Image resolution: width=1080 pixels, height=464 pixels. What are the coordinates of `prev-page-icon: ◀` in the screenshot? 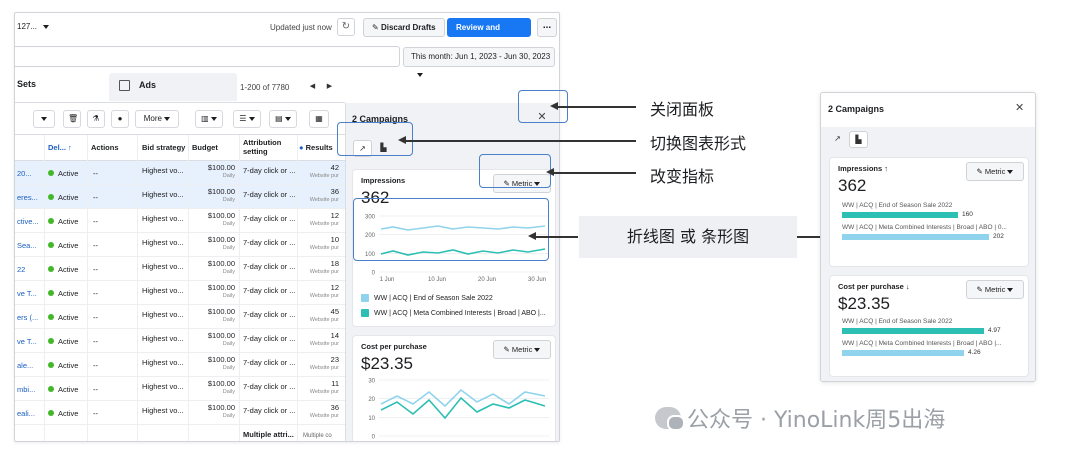 It's located at (312, 86).